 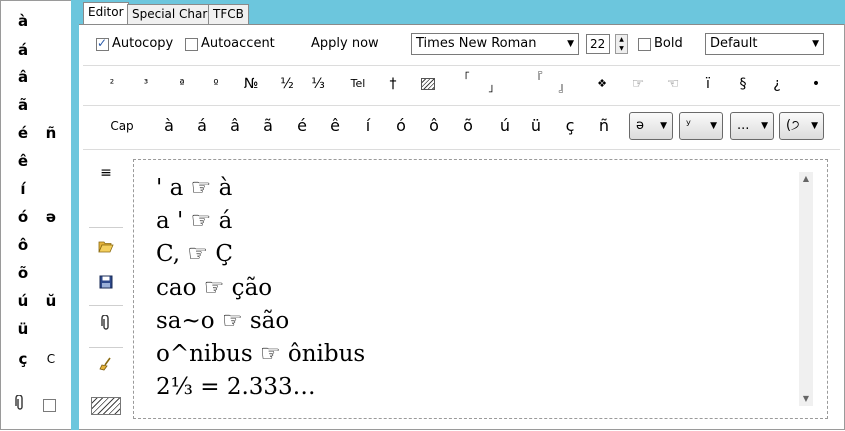 What do you see at coordinates (112, 84) in the screenshot?
I see `symbol-button: ²` at bounding box center [112, 84].